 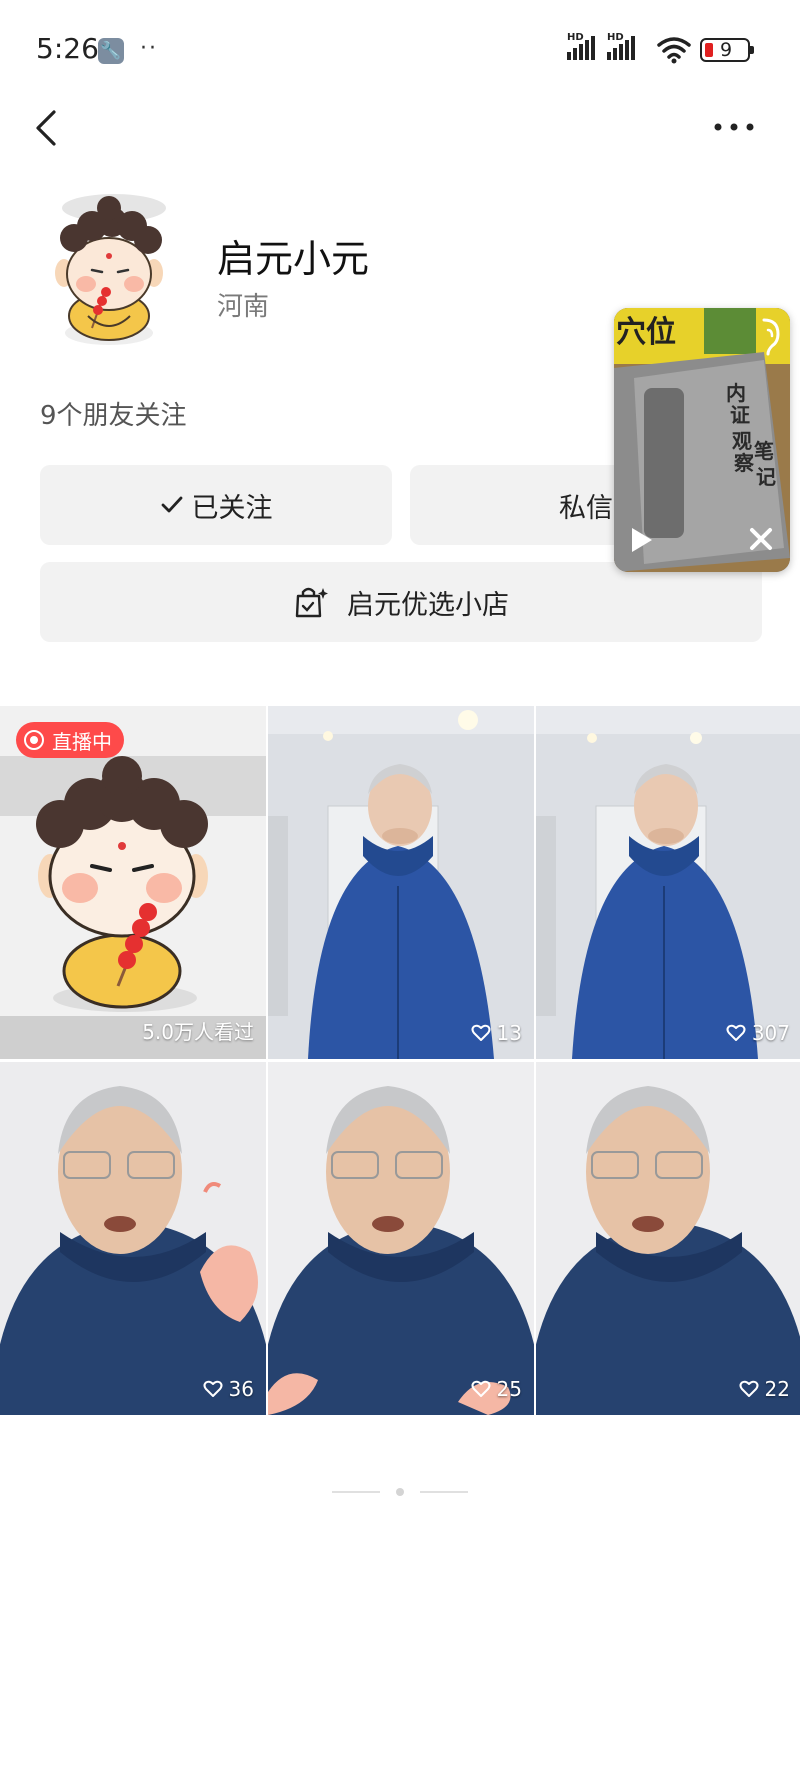 I want to click on likes-count: 13, so click(x=496, y=1033).